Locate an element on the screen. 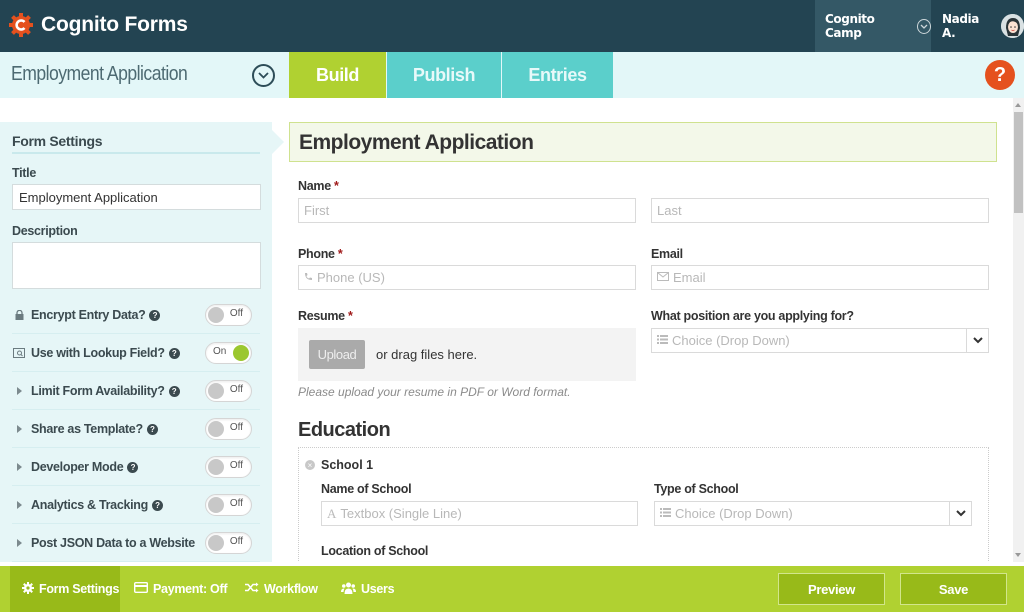  organization-name: Cognito Camp is located at coordinates (850, 26).